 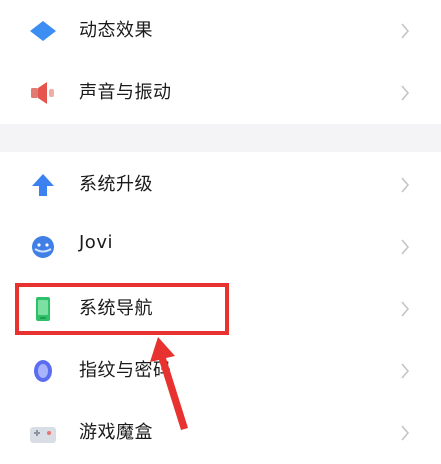 I want to click on speaker-icon, so click(x=42, y=93).